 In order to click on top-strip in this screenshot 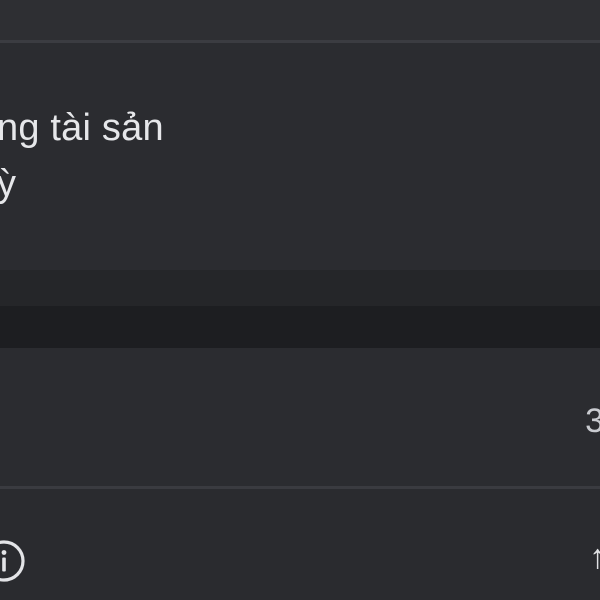, I will do `click(300, 20)`.